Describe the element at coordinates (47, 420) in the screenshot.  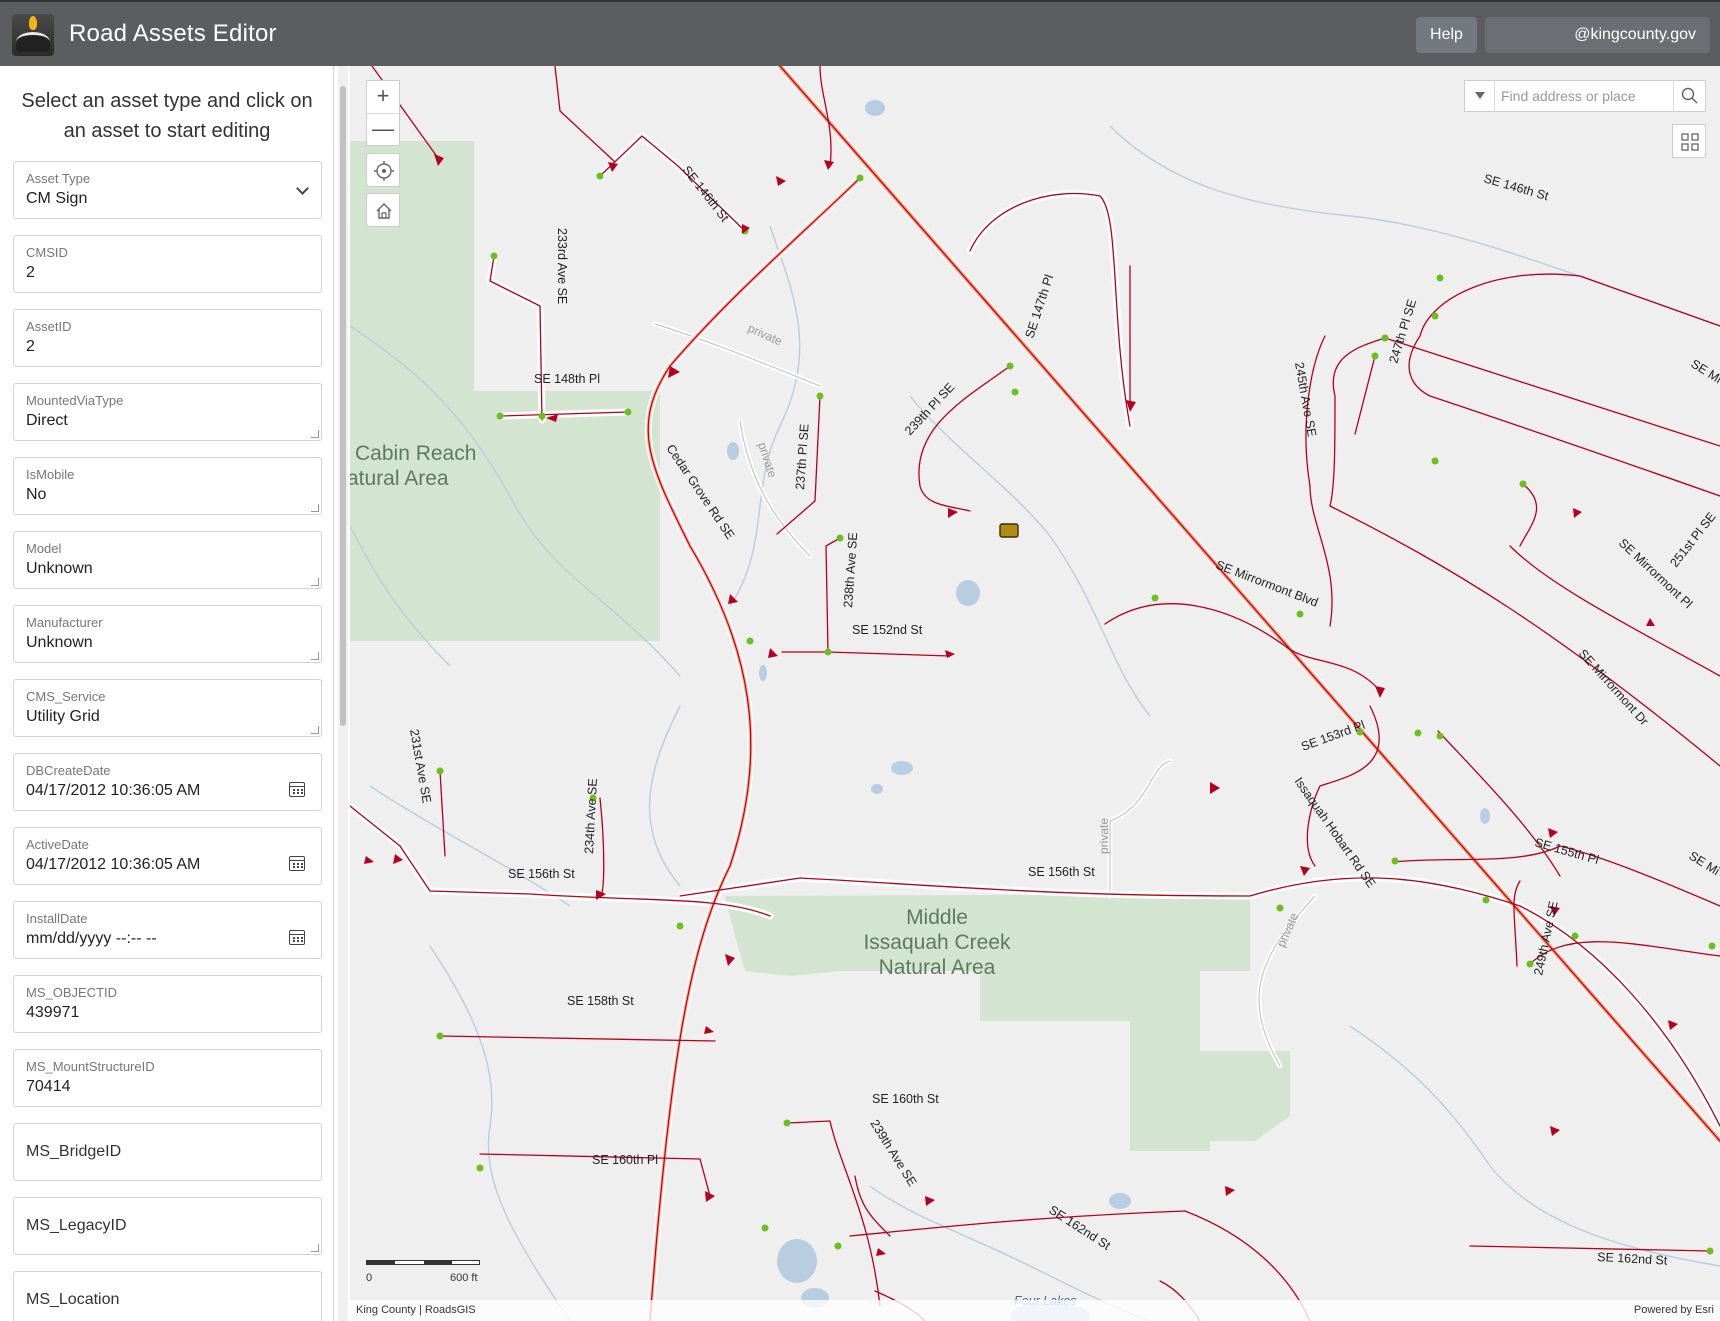
I see `field-value: Direct` at that location.